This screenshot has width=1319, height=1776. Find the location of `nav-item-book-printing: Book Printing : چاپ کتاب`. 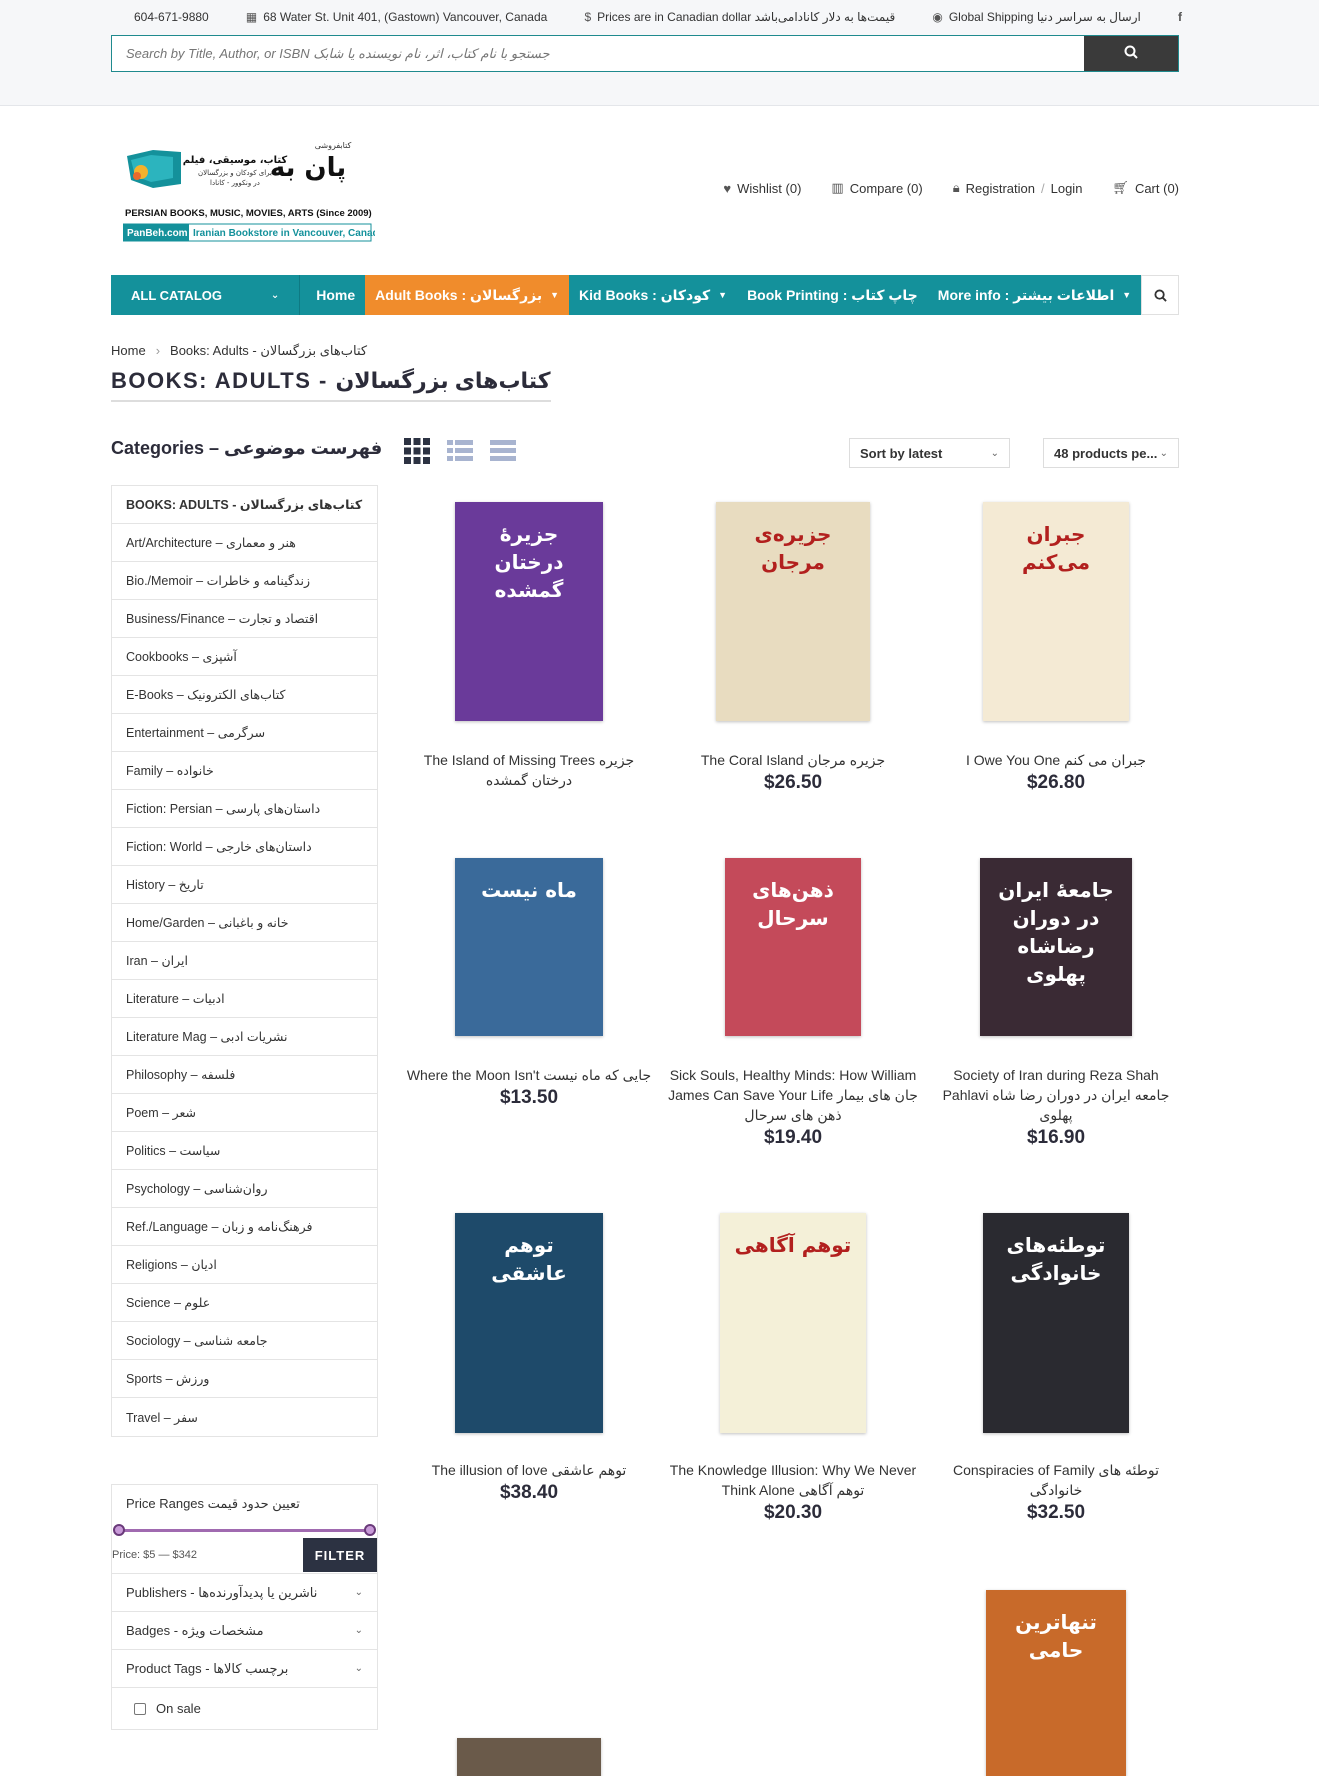

nav-item-book-printing: Book Printing : چاپ کتاب is located at coordinates (832, 295).